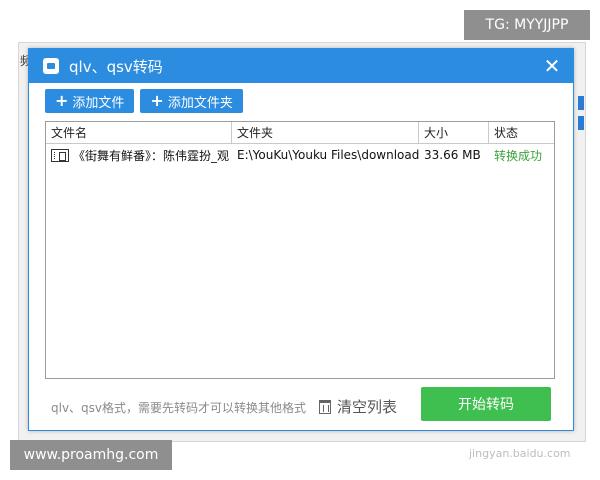  Describe the element at coordinates (518, 155) in the screenshot. I see `cell-status: 转换成功` at that location.